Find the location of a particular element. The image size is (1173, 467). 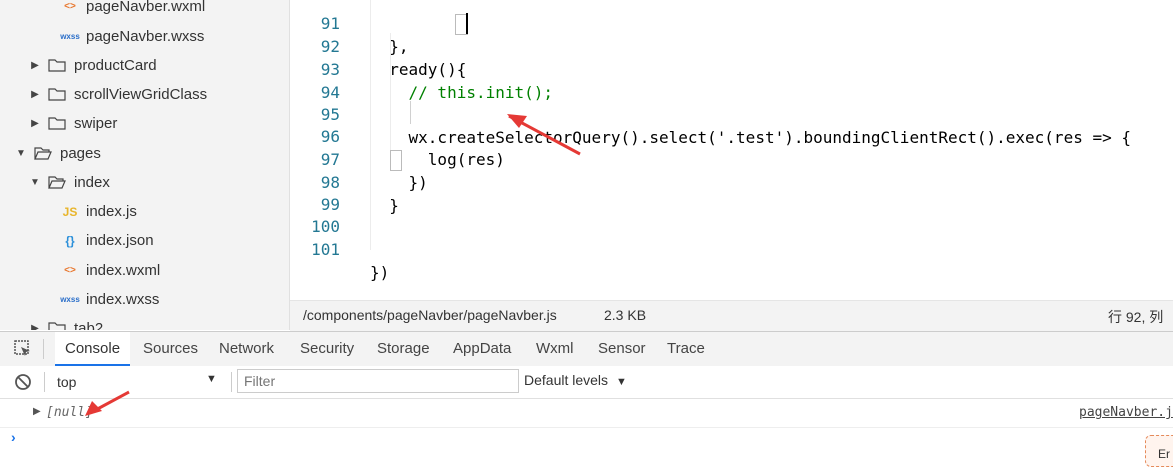

json-file-icon: {} is located at coordinates (70, 240).